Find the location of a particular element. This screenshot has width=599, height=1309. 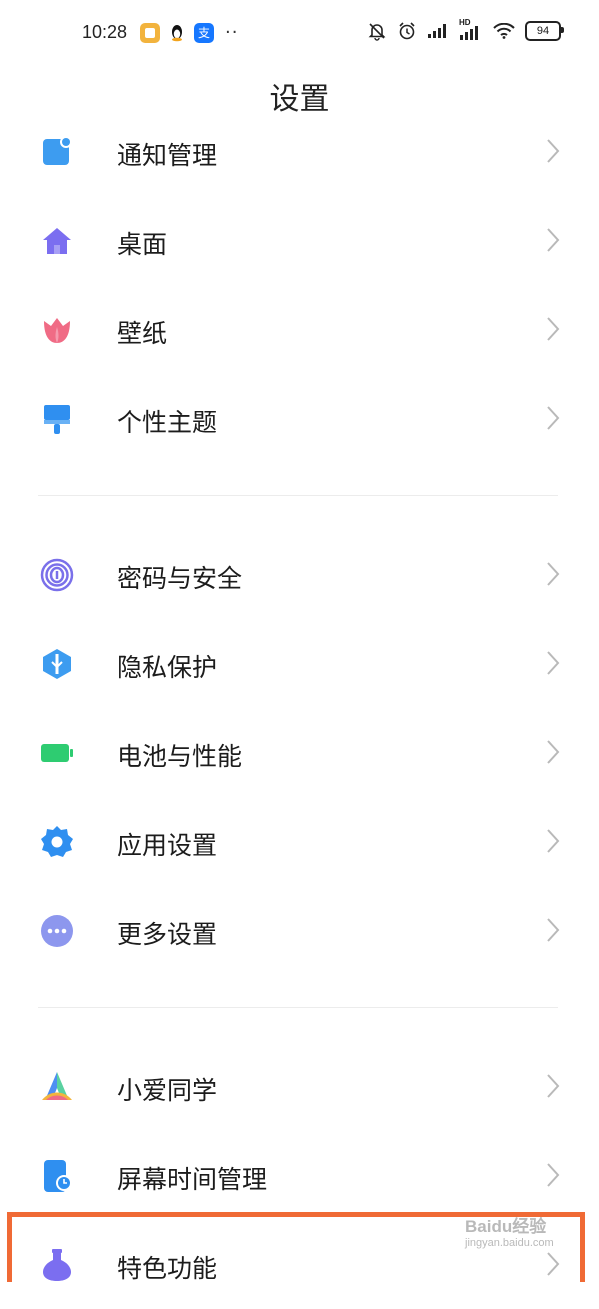

signal-icon is located at coordinates (437, 31).